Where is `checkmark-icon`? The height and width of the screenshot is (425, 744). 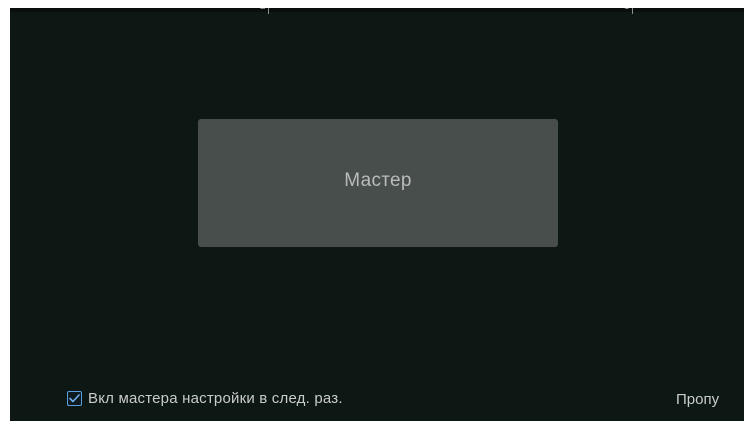
checkmark-icon is located at coordinates (74, 398).